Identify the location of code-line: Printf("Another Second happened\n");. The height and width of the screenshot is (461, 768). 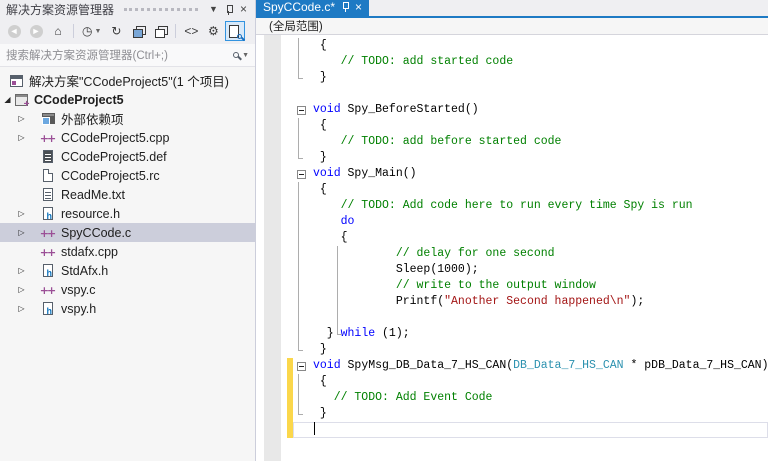
(512, 302).